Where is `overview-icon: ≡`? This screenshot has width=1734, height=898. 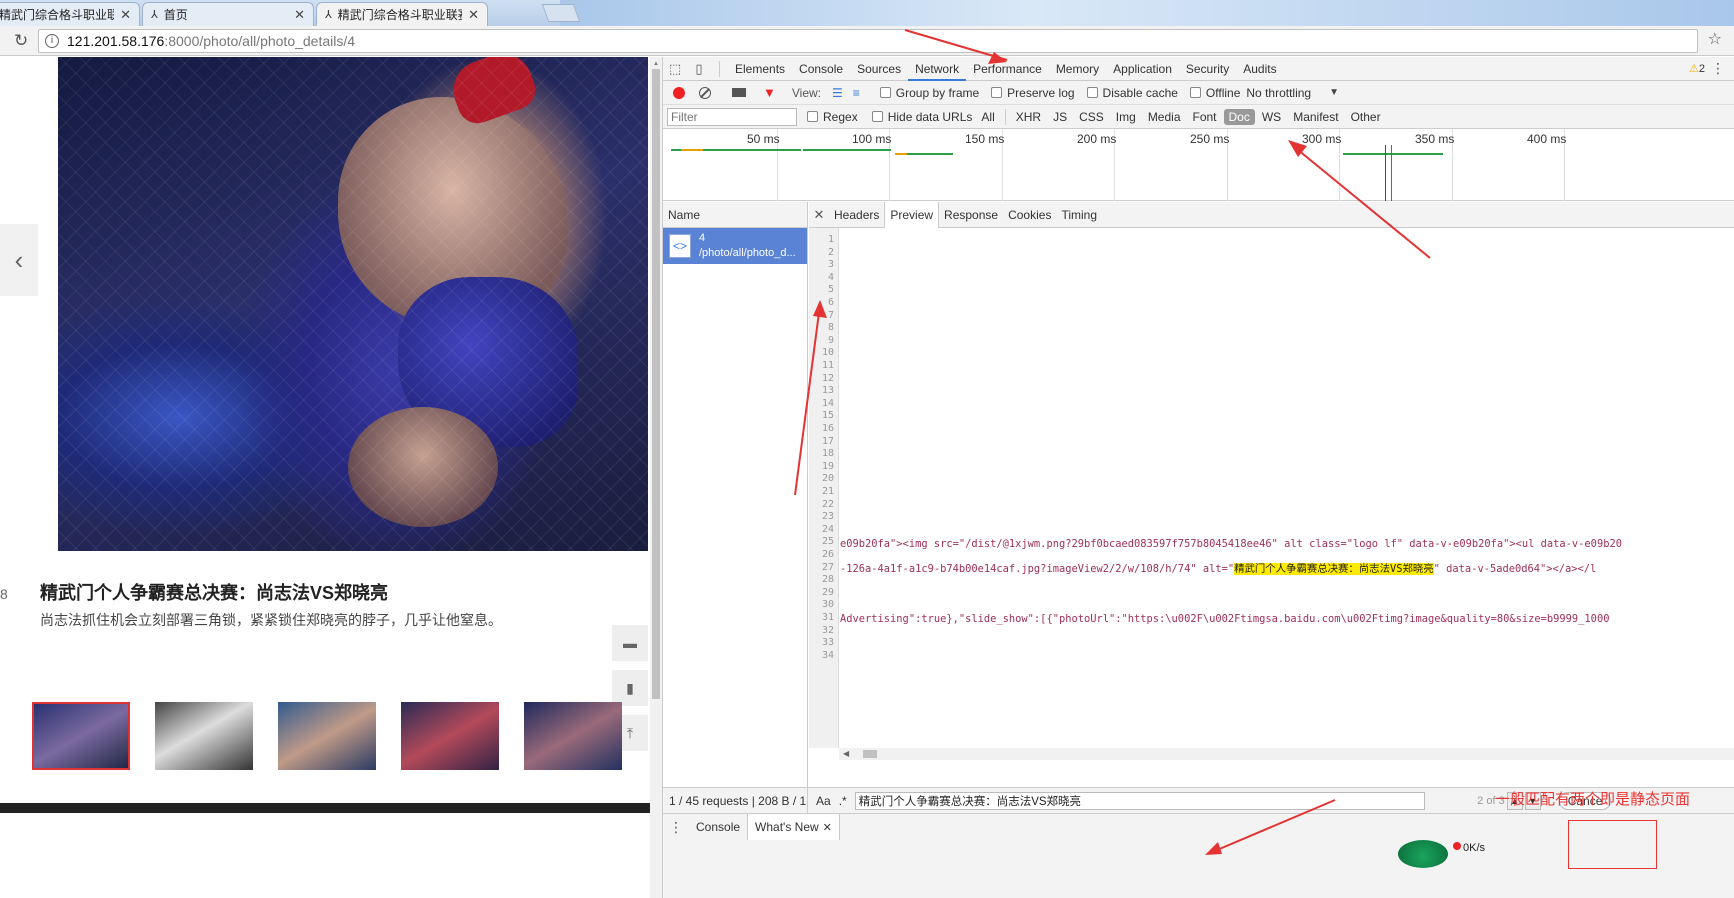
overview-icon: ≡ is located at coordinates (856, 93).